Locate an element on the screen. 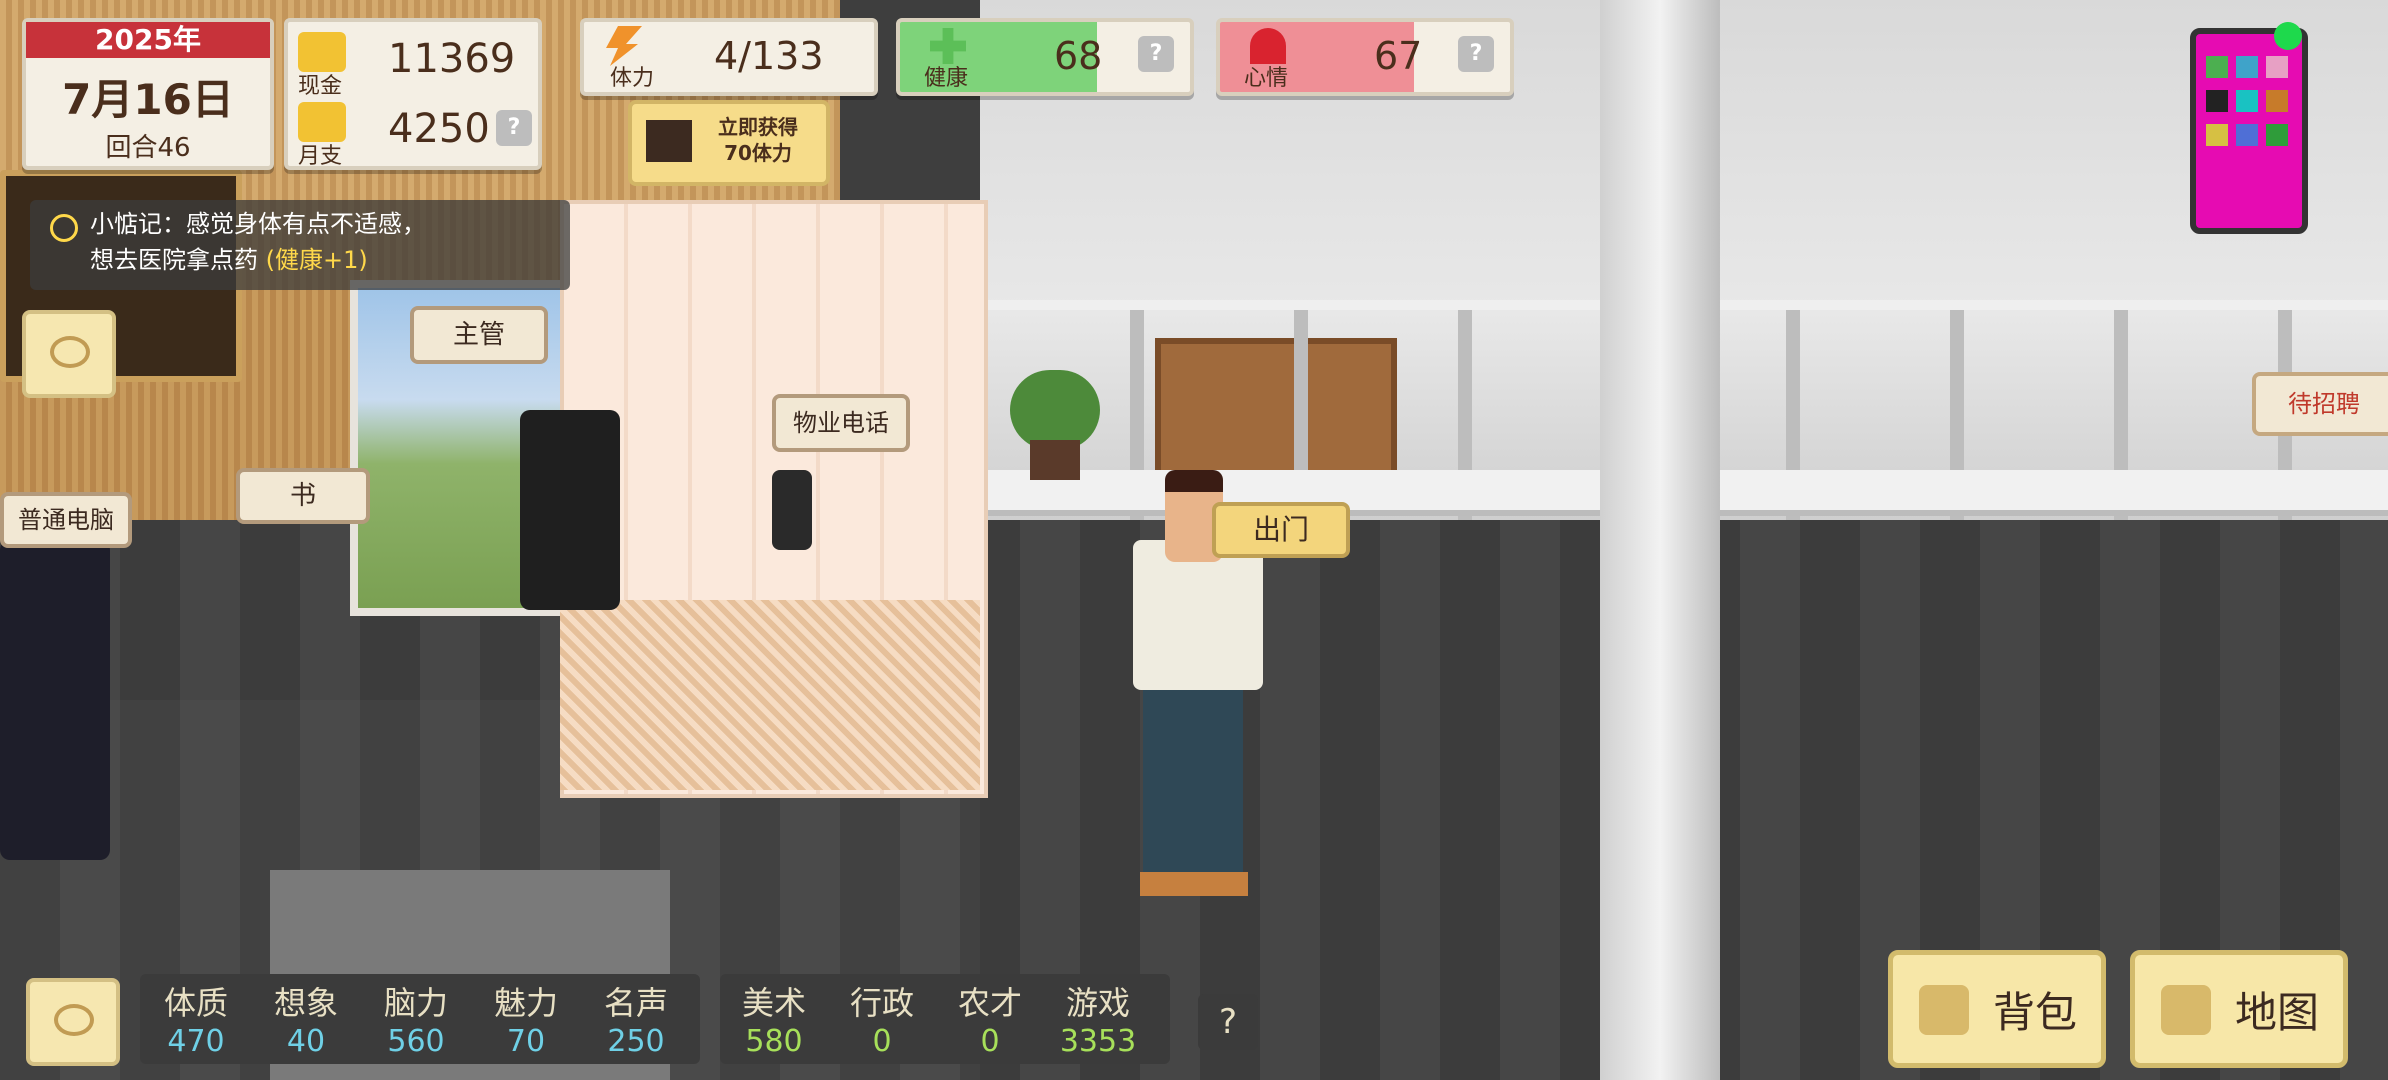  stat-fame: 名声 250 is located at coordinates (636, 1018).